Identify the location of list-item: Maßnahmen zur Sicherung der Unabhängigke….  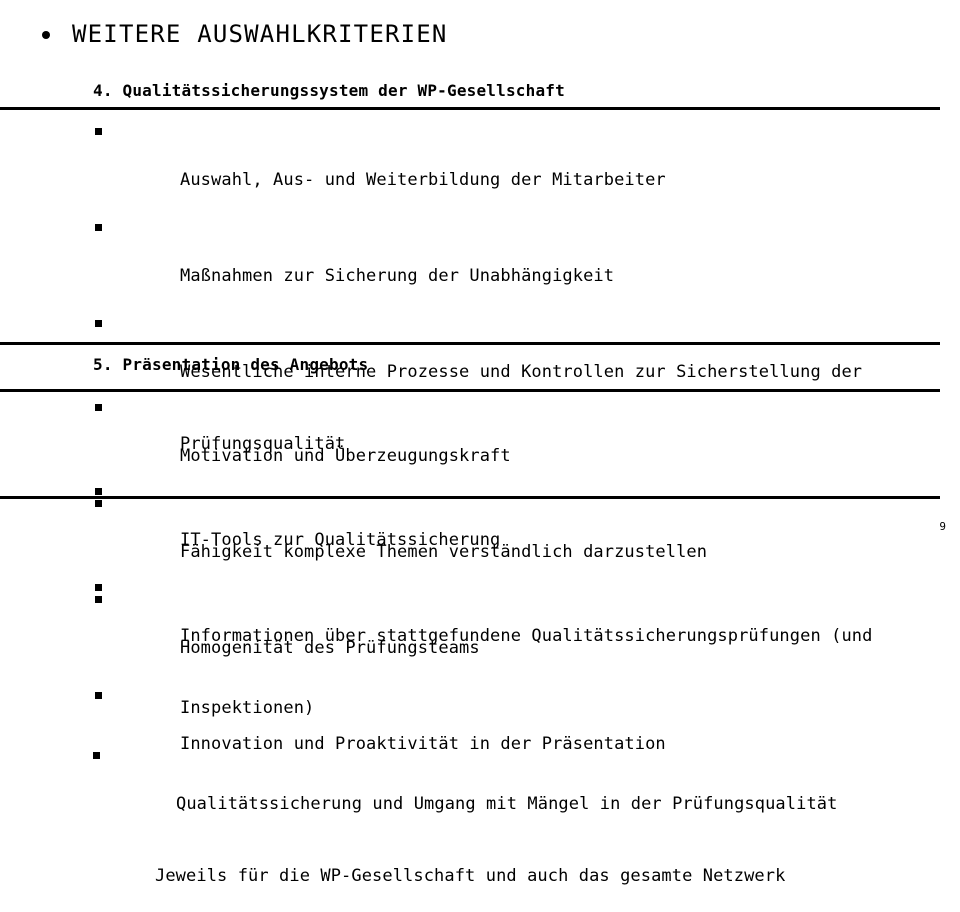
(480, 264).